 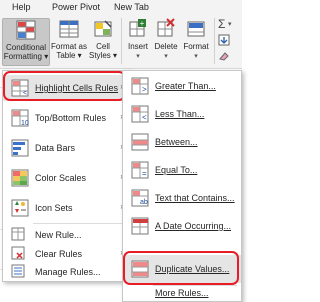 What do you see at coordinates (20, 118) in the screenshot?
I see `top-bottom-rules-icon: 10` at bounding box center [20, 118].